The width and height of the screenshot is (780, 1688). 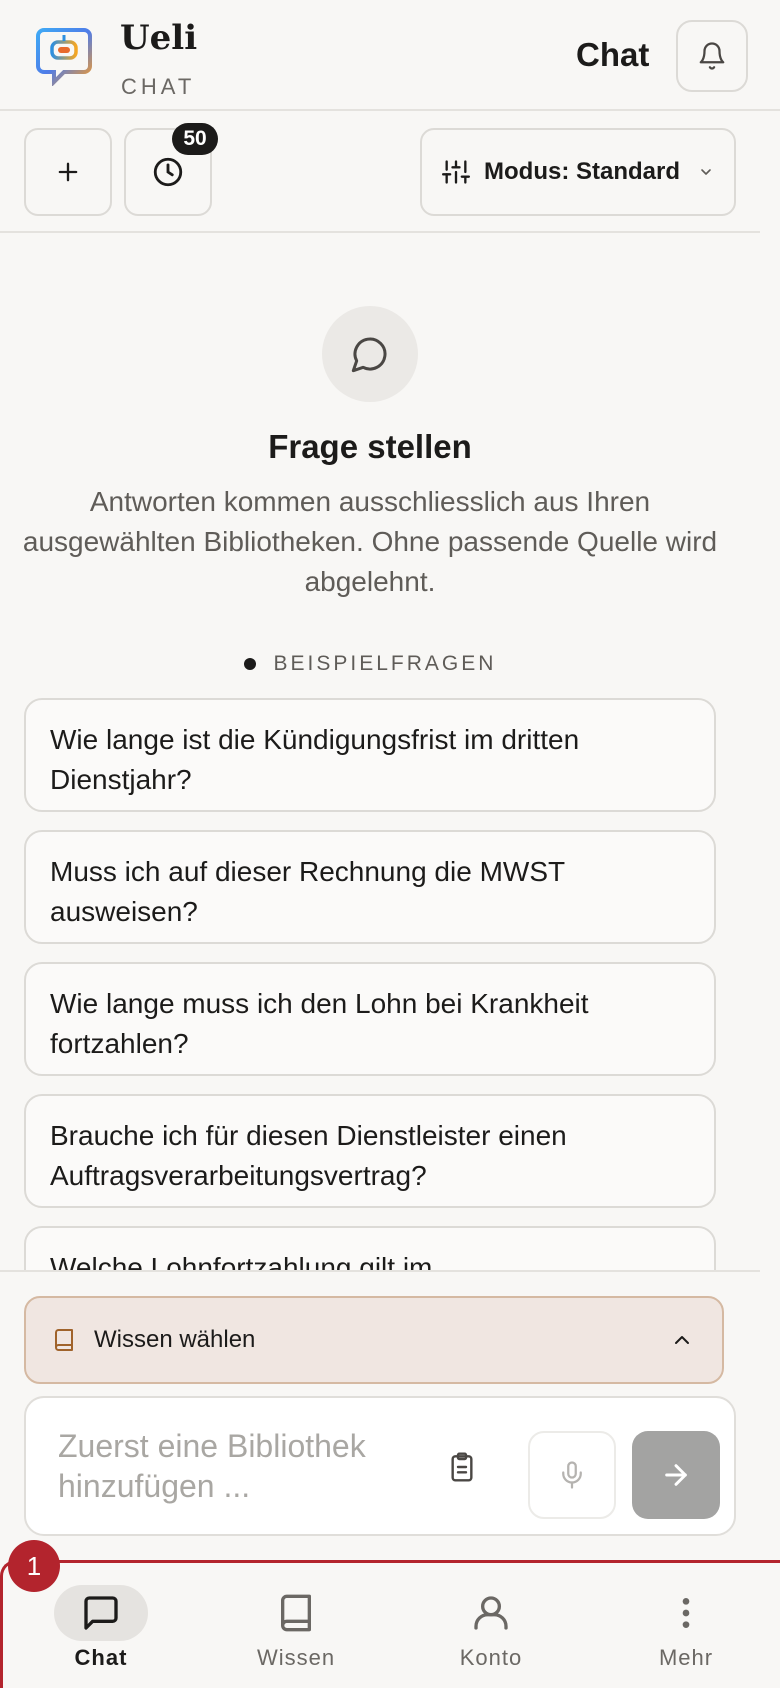 I want to click on history-count-badge: 50, so click(x=195, y=139).